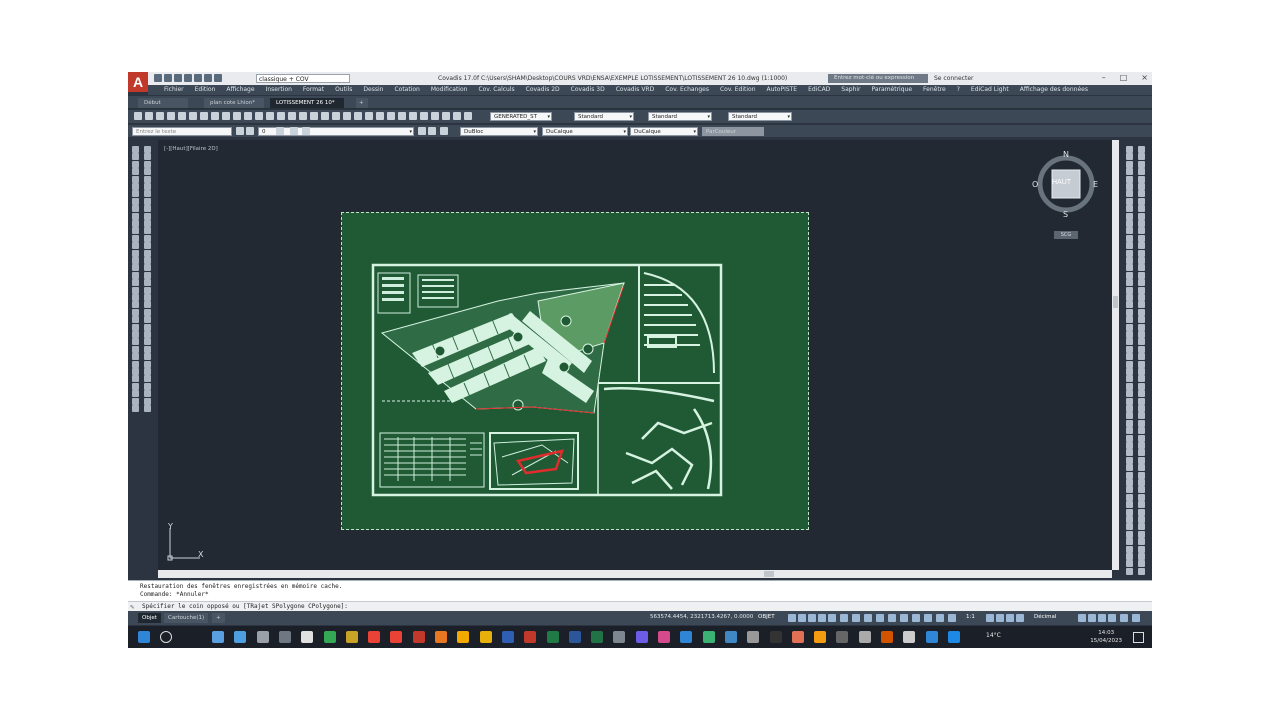 The height and width of the screenshot is (720, 1280). Describe the element at coordinates (191, 149) in the screenshot. I see `viewport-controls: [-][Haut][Filaire 2D]` at that location.